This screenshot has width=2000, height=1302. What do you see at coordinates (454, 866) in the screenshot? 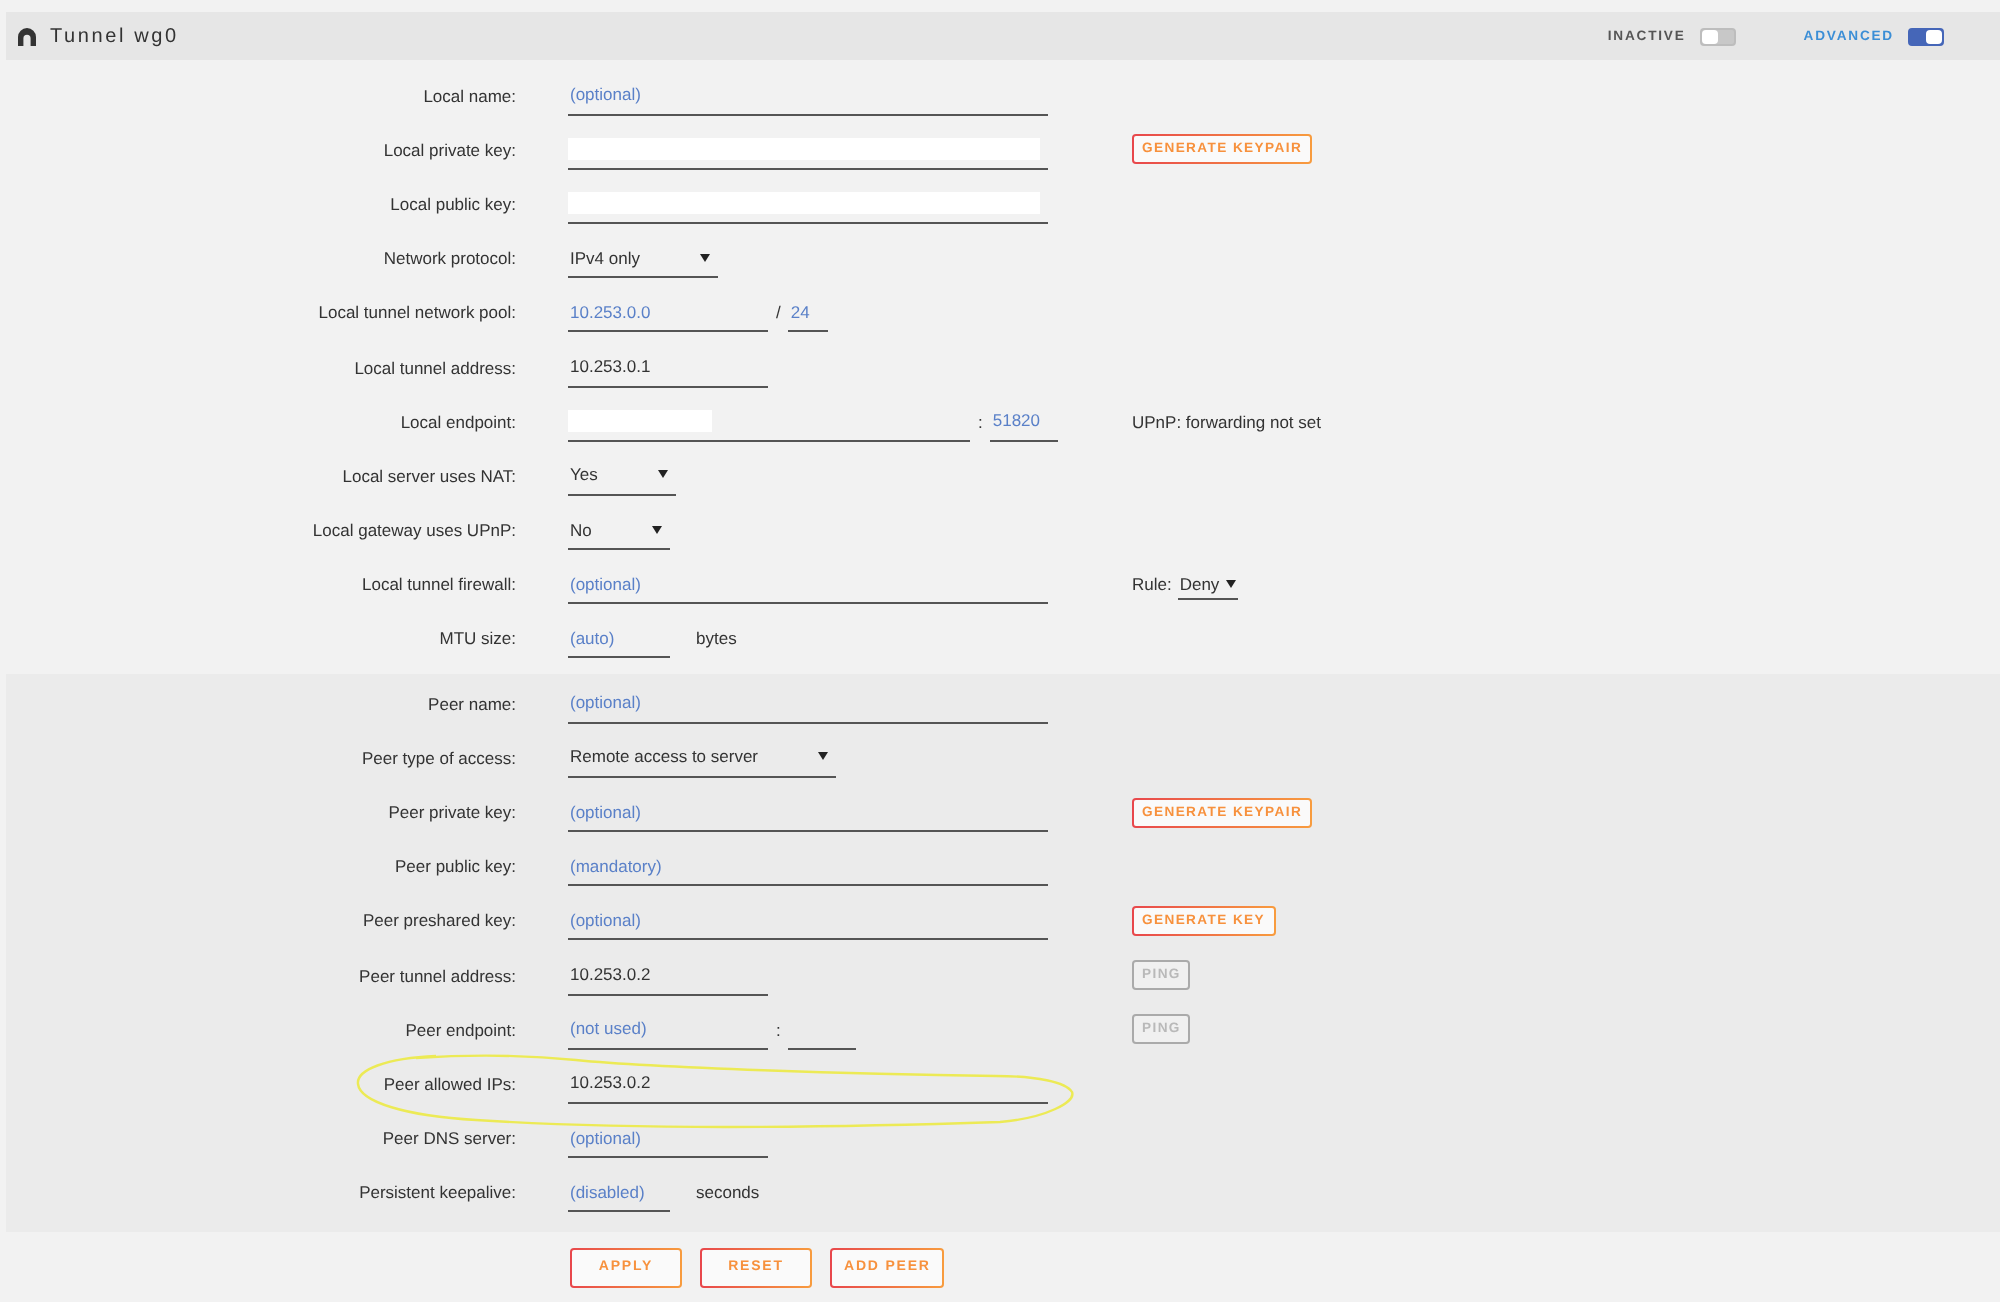
I see `field-label: Peer public key:` at bounding box center [454, 866].